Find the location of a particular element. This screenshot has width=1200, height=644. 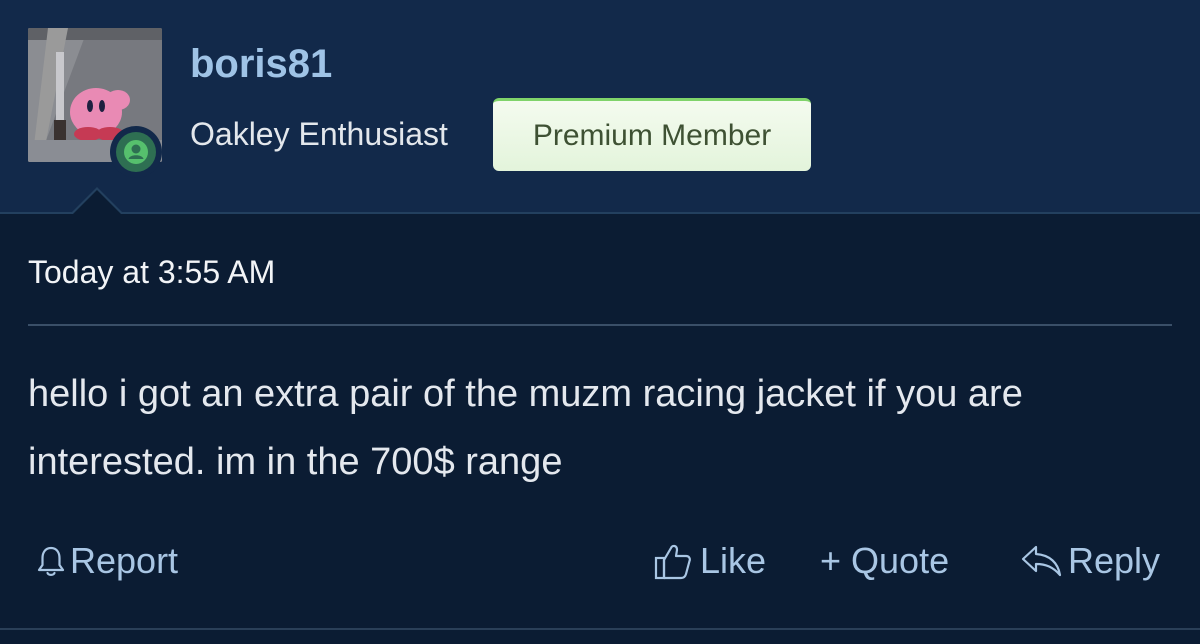

thumbs-up-icon is located at coordinates (673, 561).